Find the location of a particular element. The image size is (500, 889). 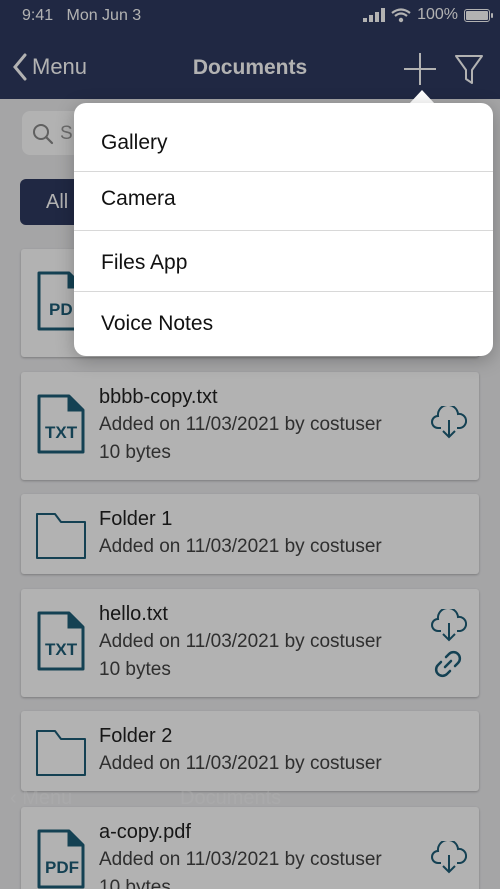

menu-item-voice-notes: Voice Notes is located at coordinates (283, 324).